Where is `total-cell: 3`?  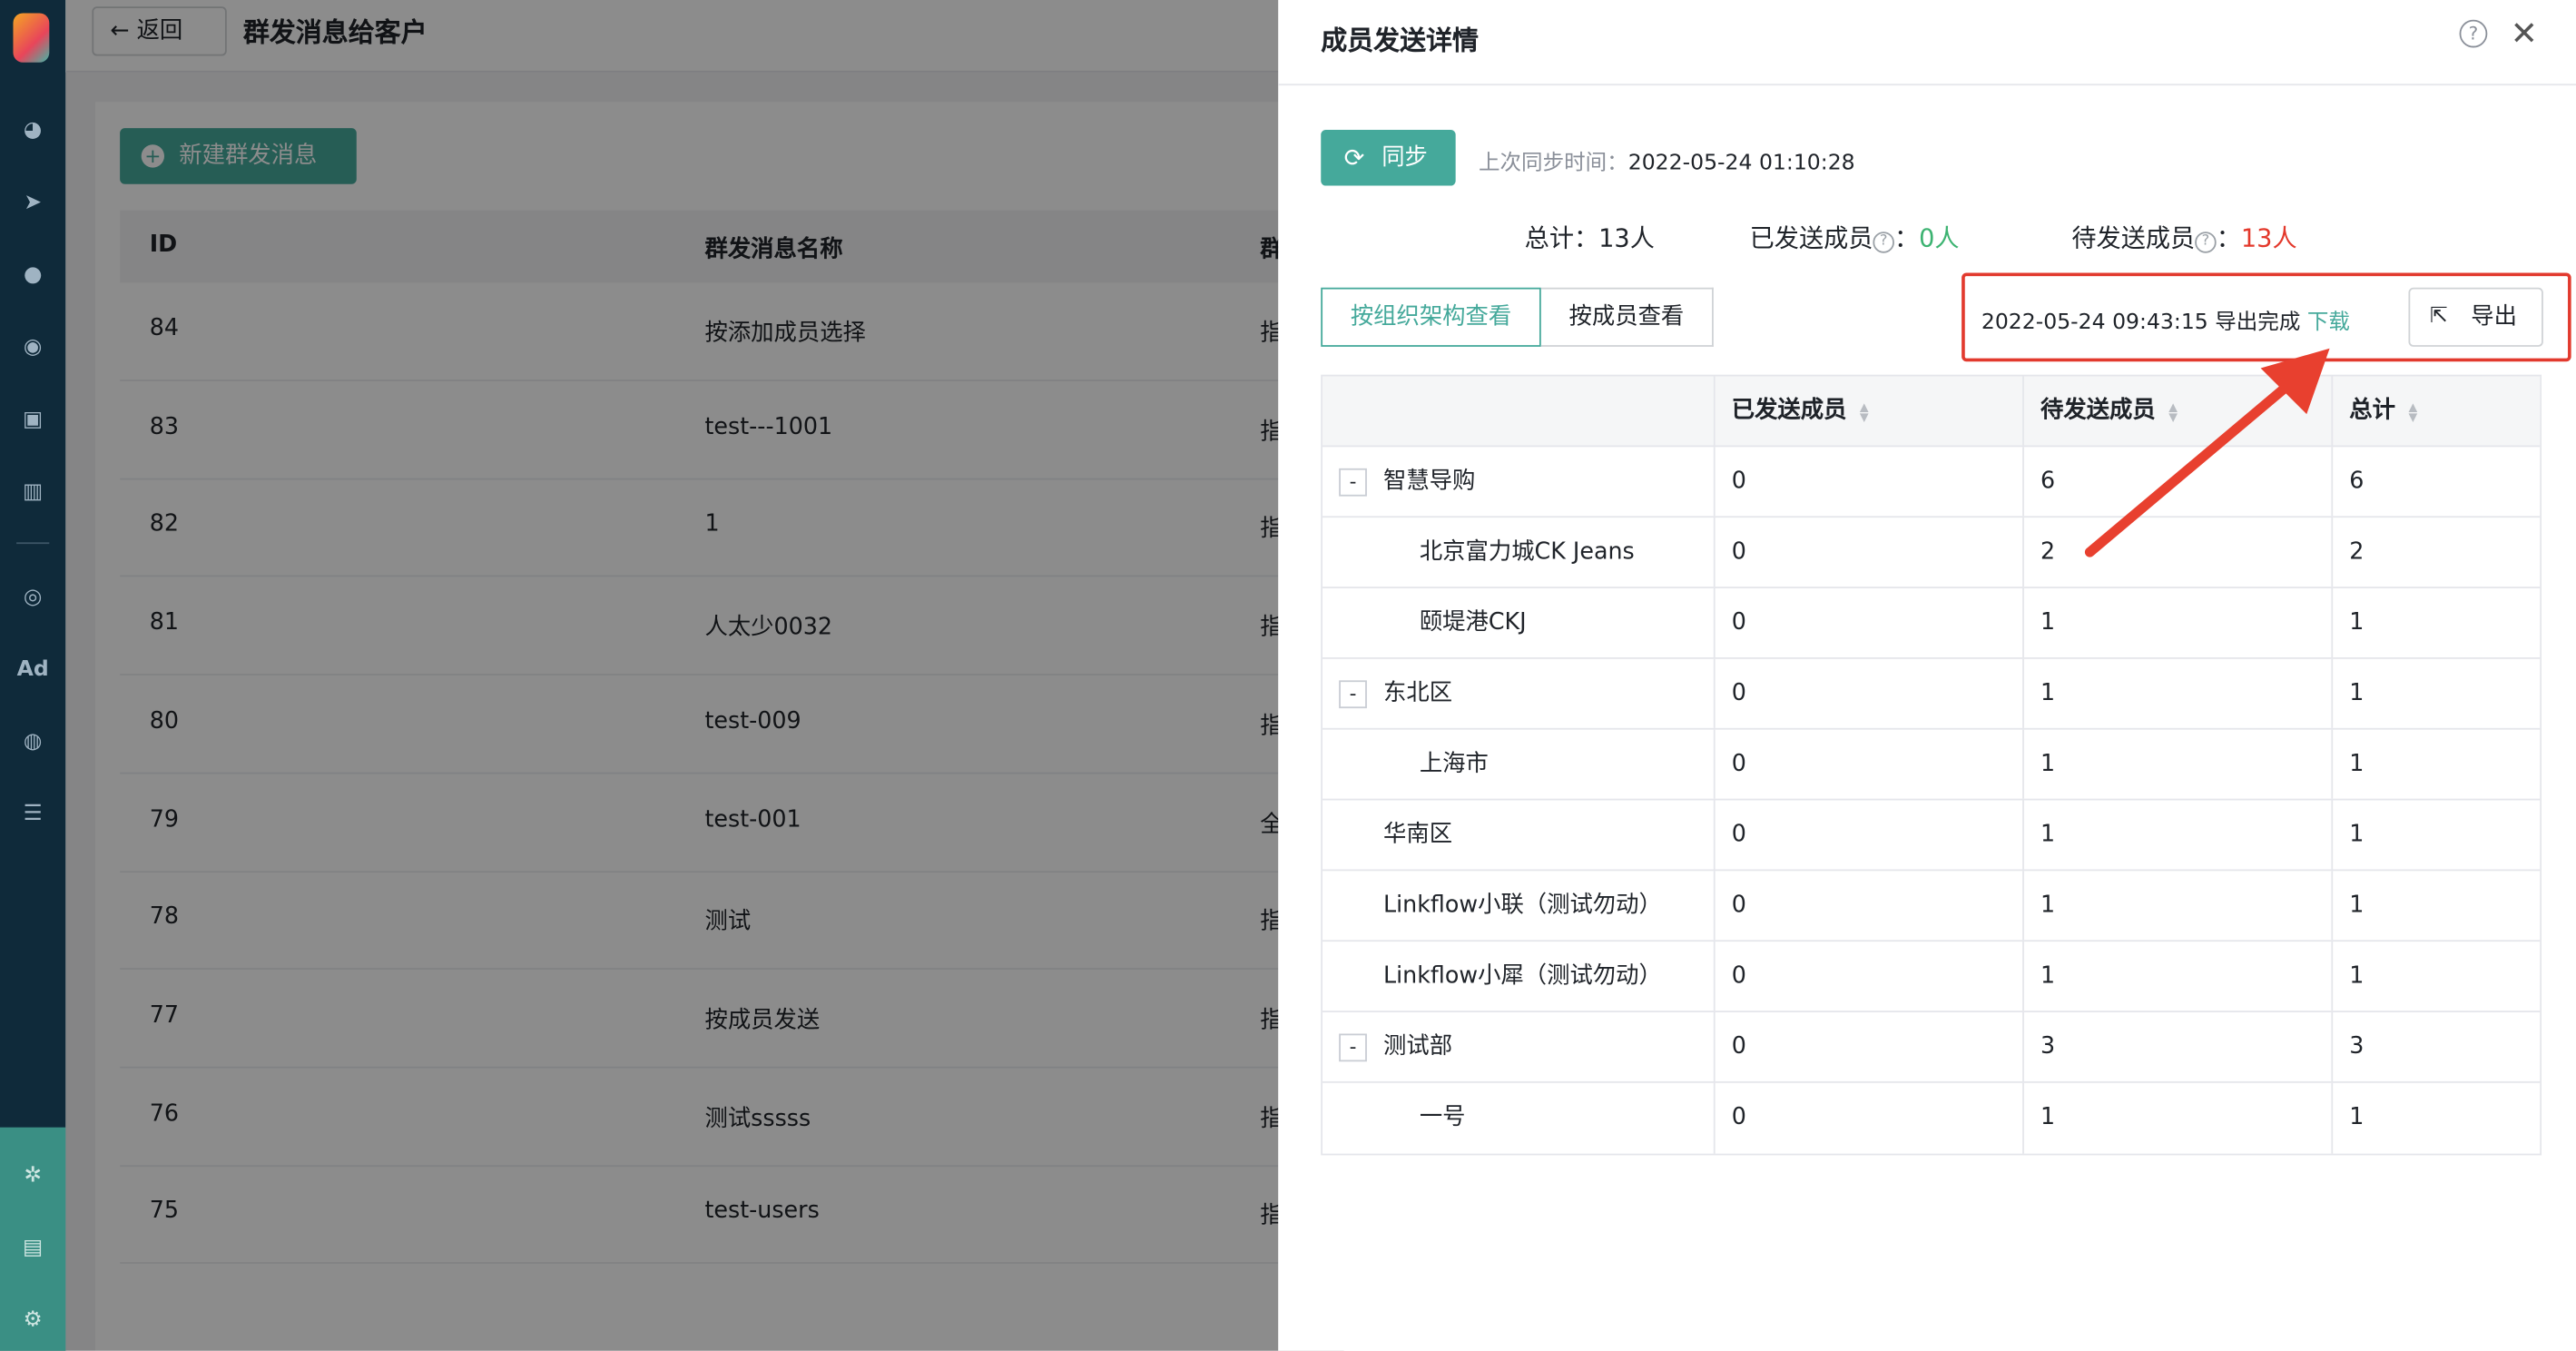 total-cell: 3 is located at coordinates (2436, 1046).